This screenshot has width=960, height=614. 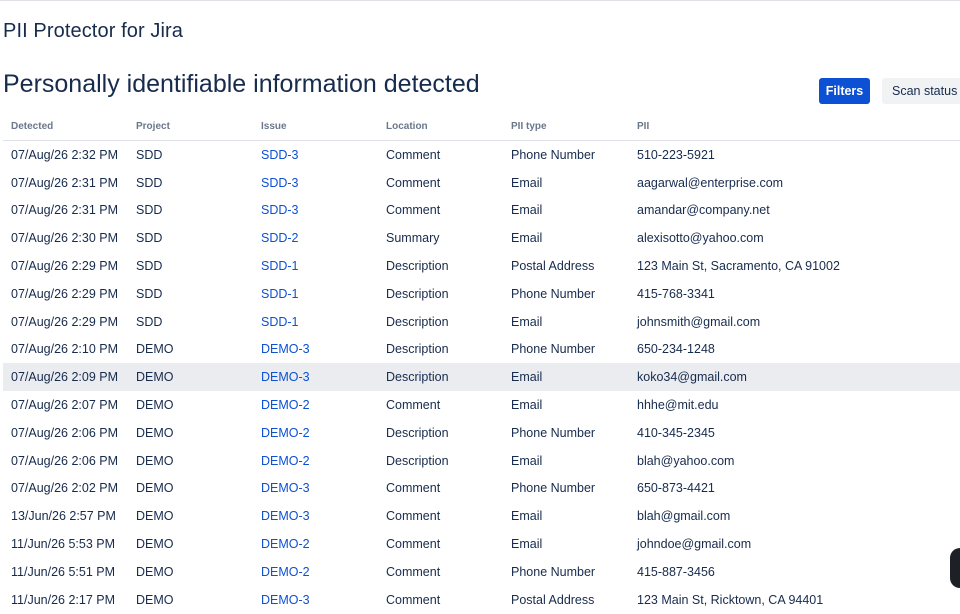 I want to click on top-divider, so click(x=480, y=0).